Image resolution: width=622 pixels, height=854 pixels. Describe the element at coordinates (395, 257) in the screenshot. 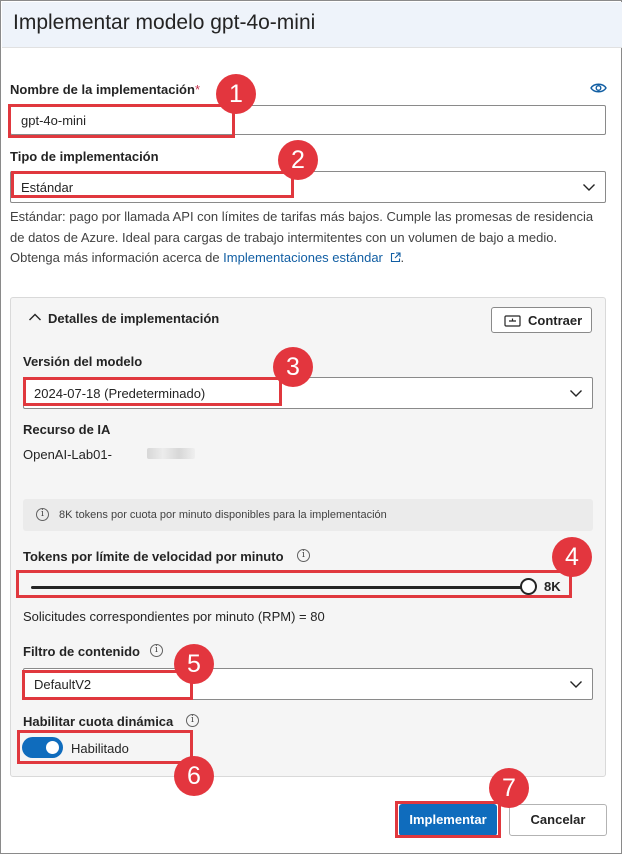

I see `external-link-icon` at that location.